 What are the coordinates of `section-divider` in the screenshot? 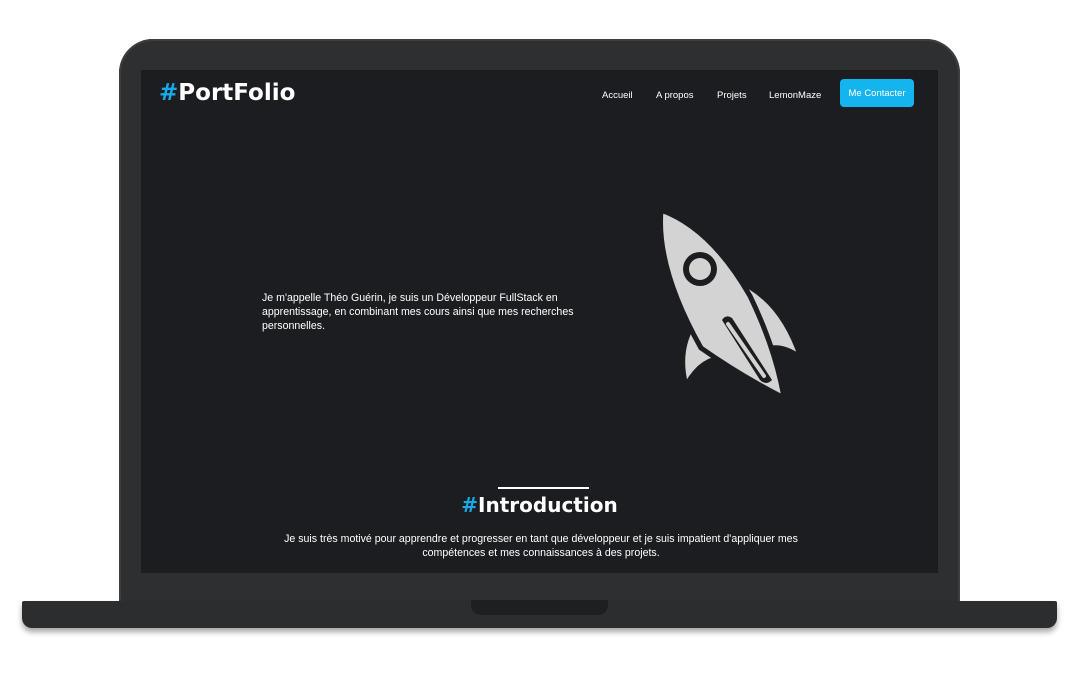 It's located at (543, 488).